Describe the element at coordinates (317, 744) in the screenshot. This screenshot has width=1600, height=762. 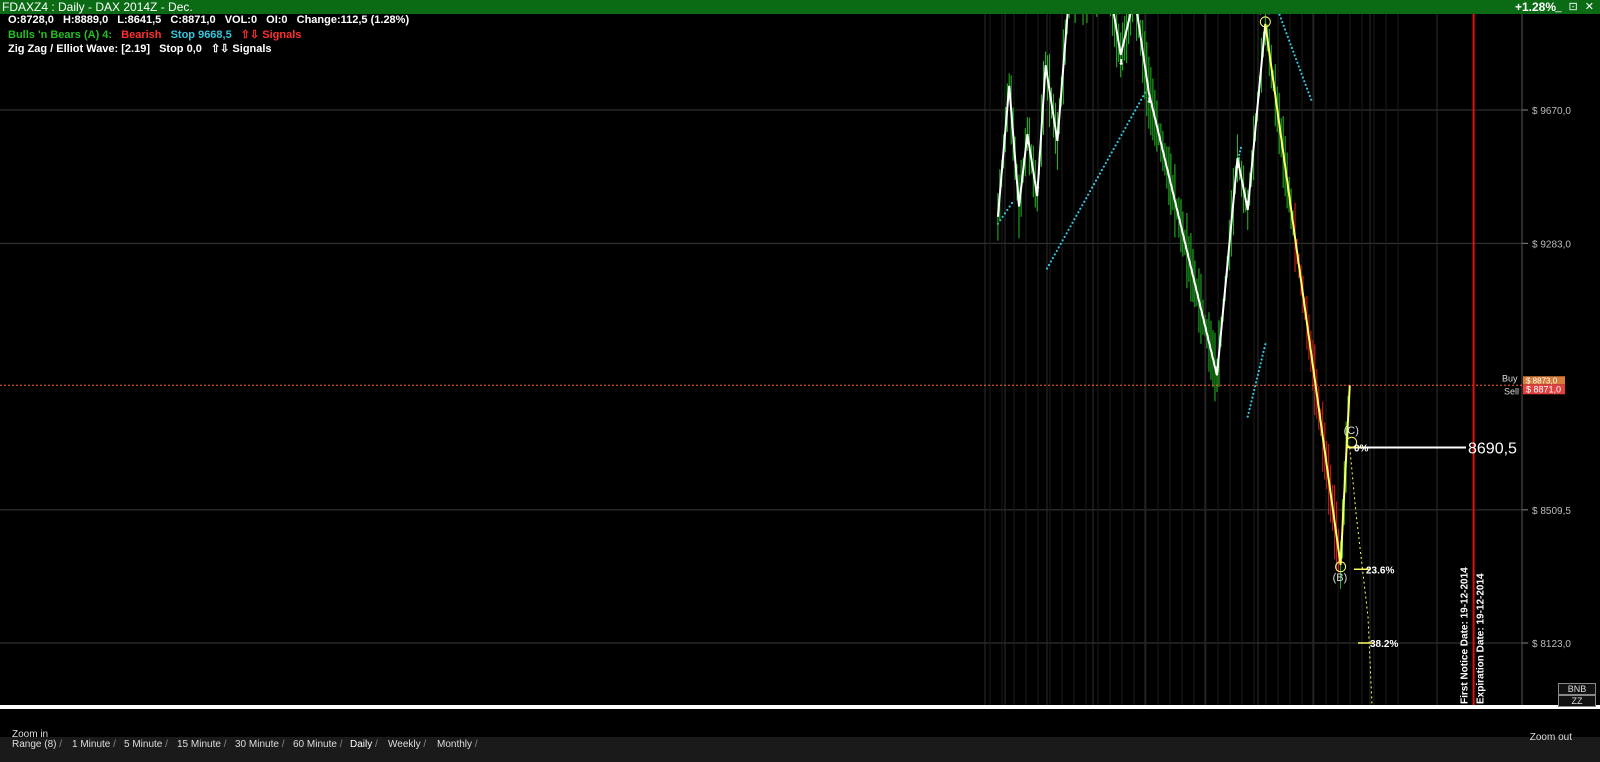
I see `tf-60min: 60 Minute` at that location.